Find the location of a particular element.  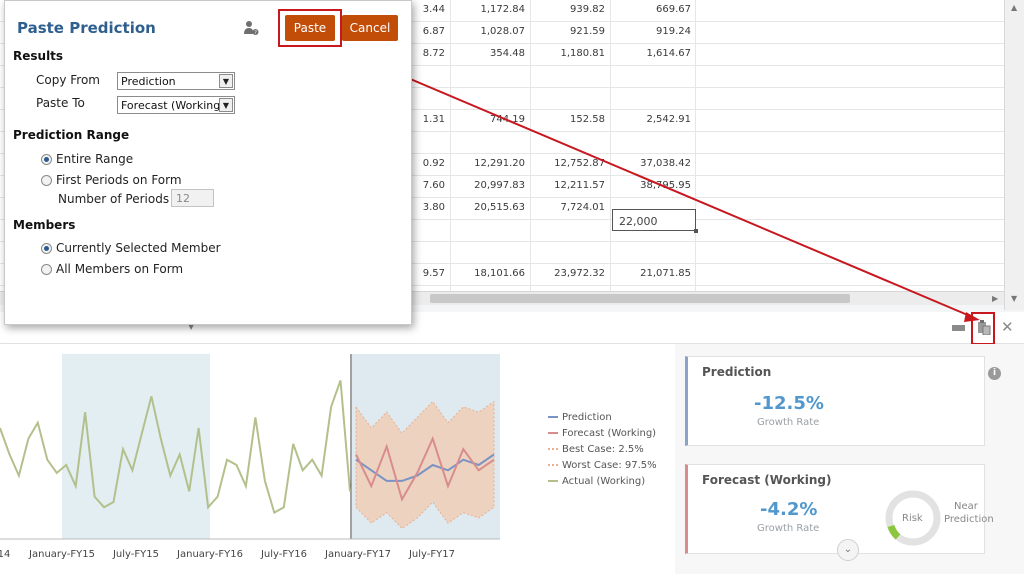

all-members-label: All Members on Form is located at coordinates (120, 269).